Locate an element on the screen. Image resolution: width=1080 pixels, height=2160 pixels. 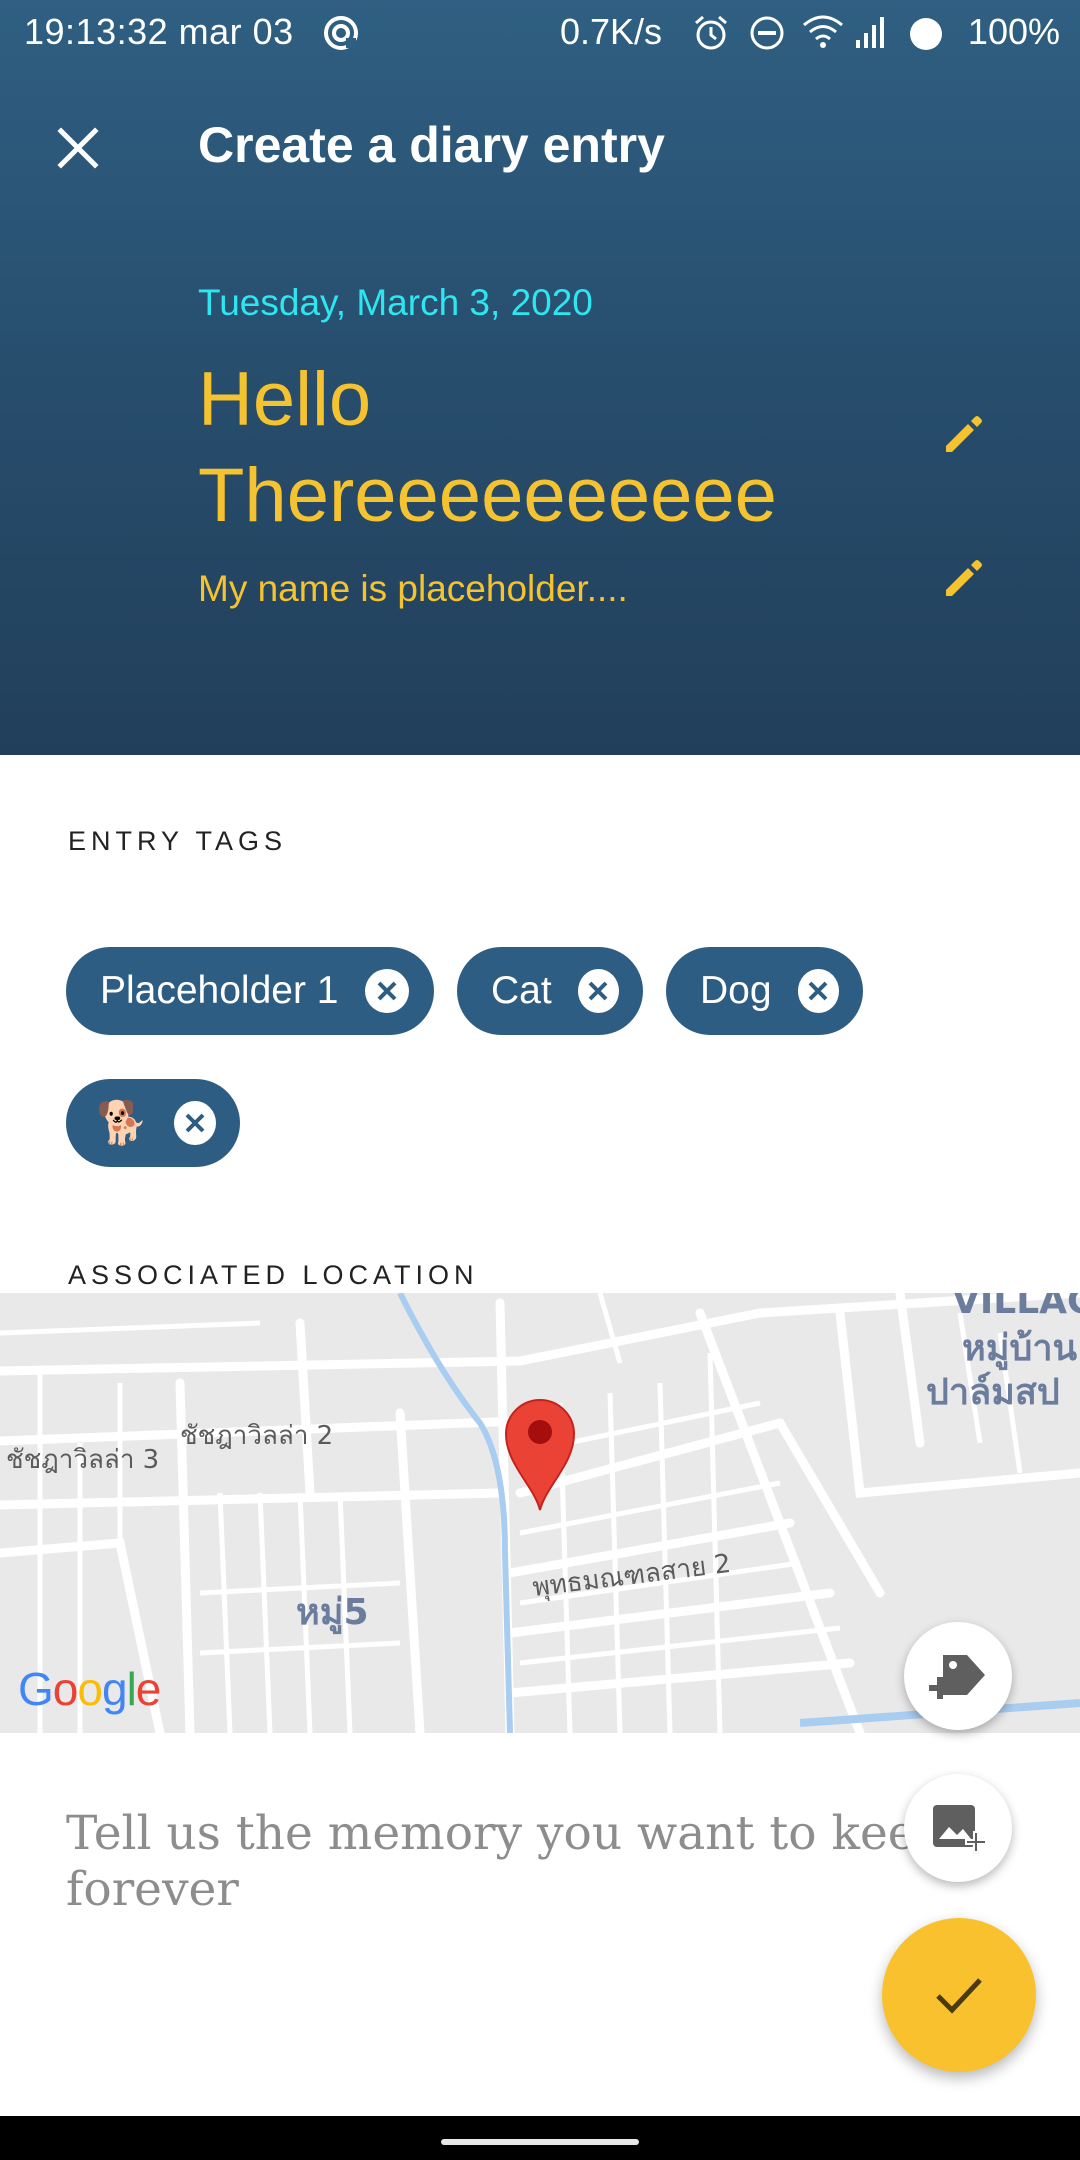
tag-chip: Dog is located at coordinates (764, 991).